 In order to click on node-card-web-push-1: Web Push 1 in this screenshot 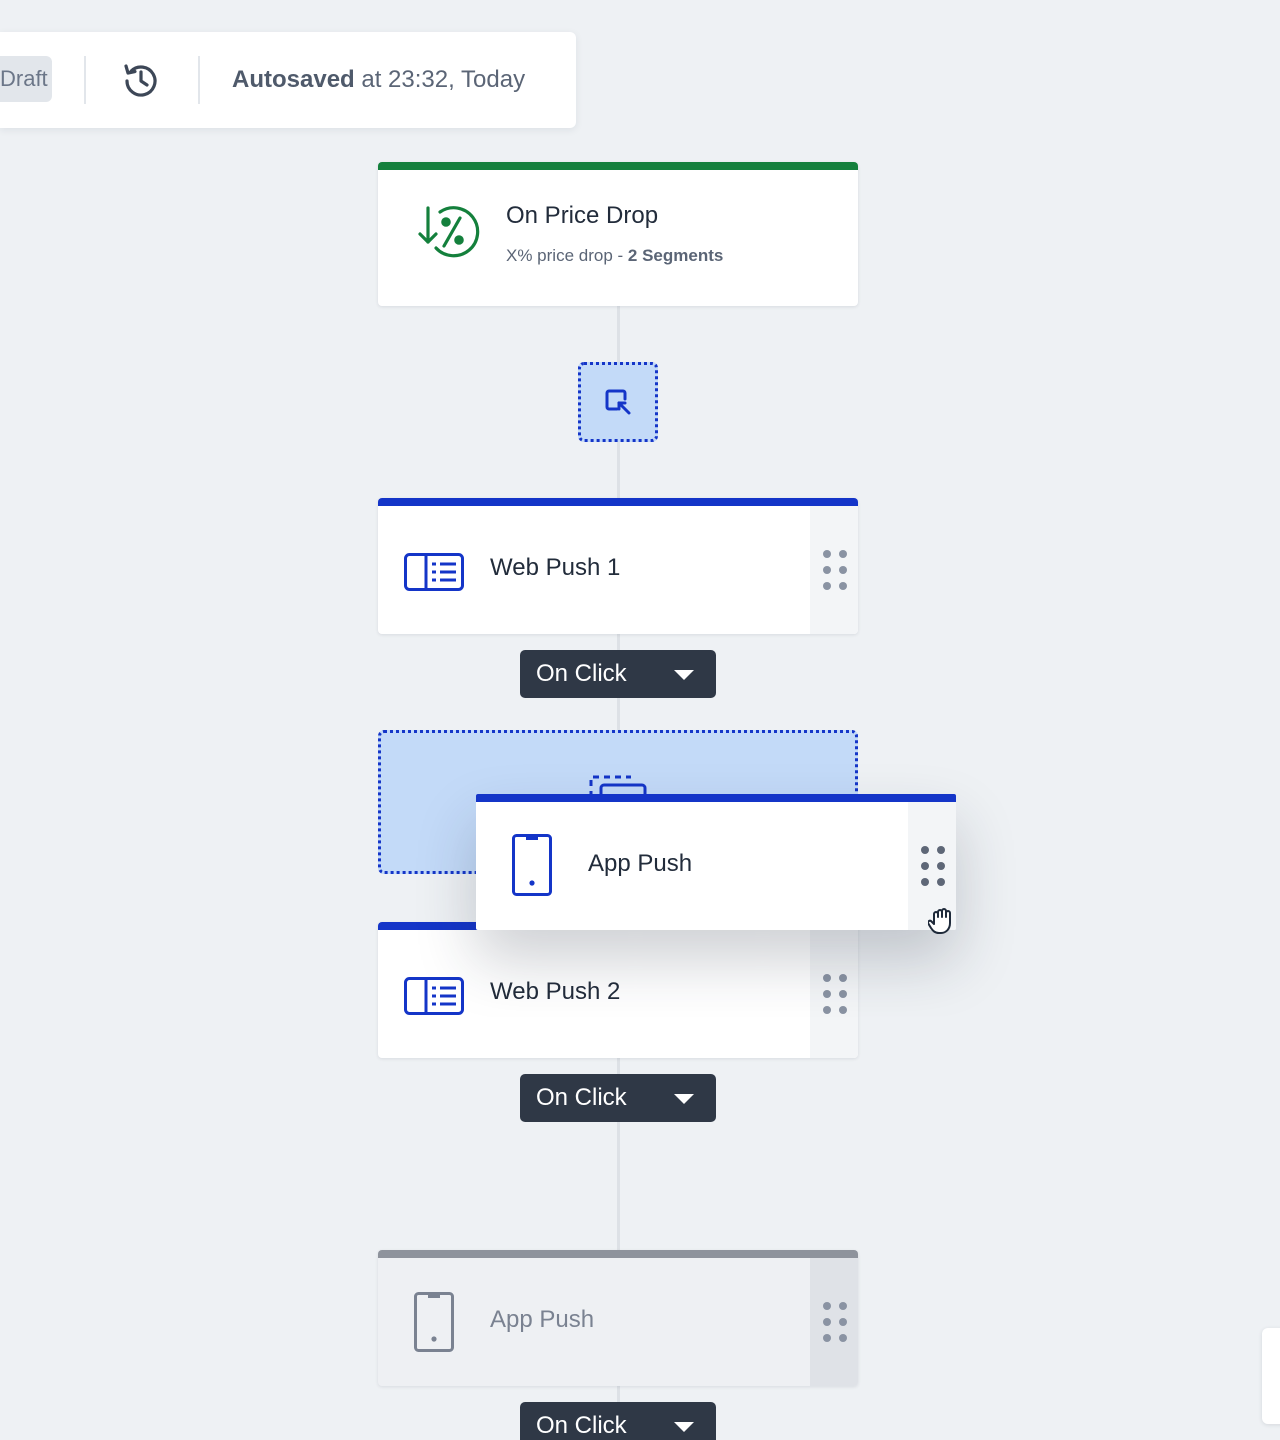, I will do `click(618, 566)`.